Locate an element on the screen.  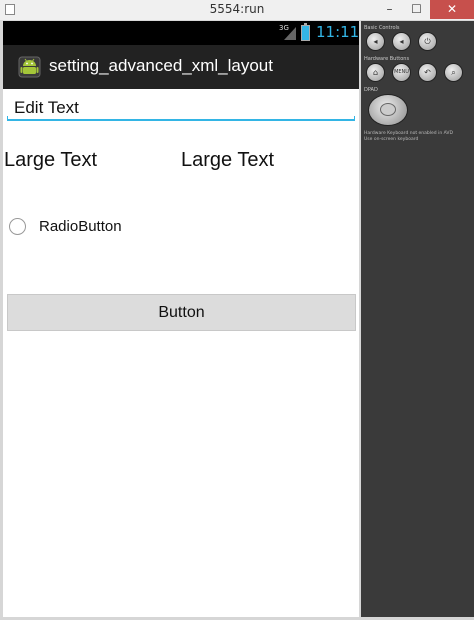
dpad-center-button is located at coordinates (388, 109).